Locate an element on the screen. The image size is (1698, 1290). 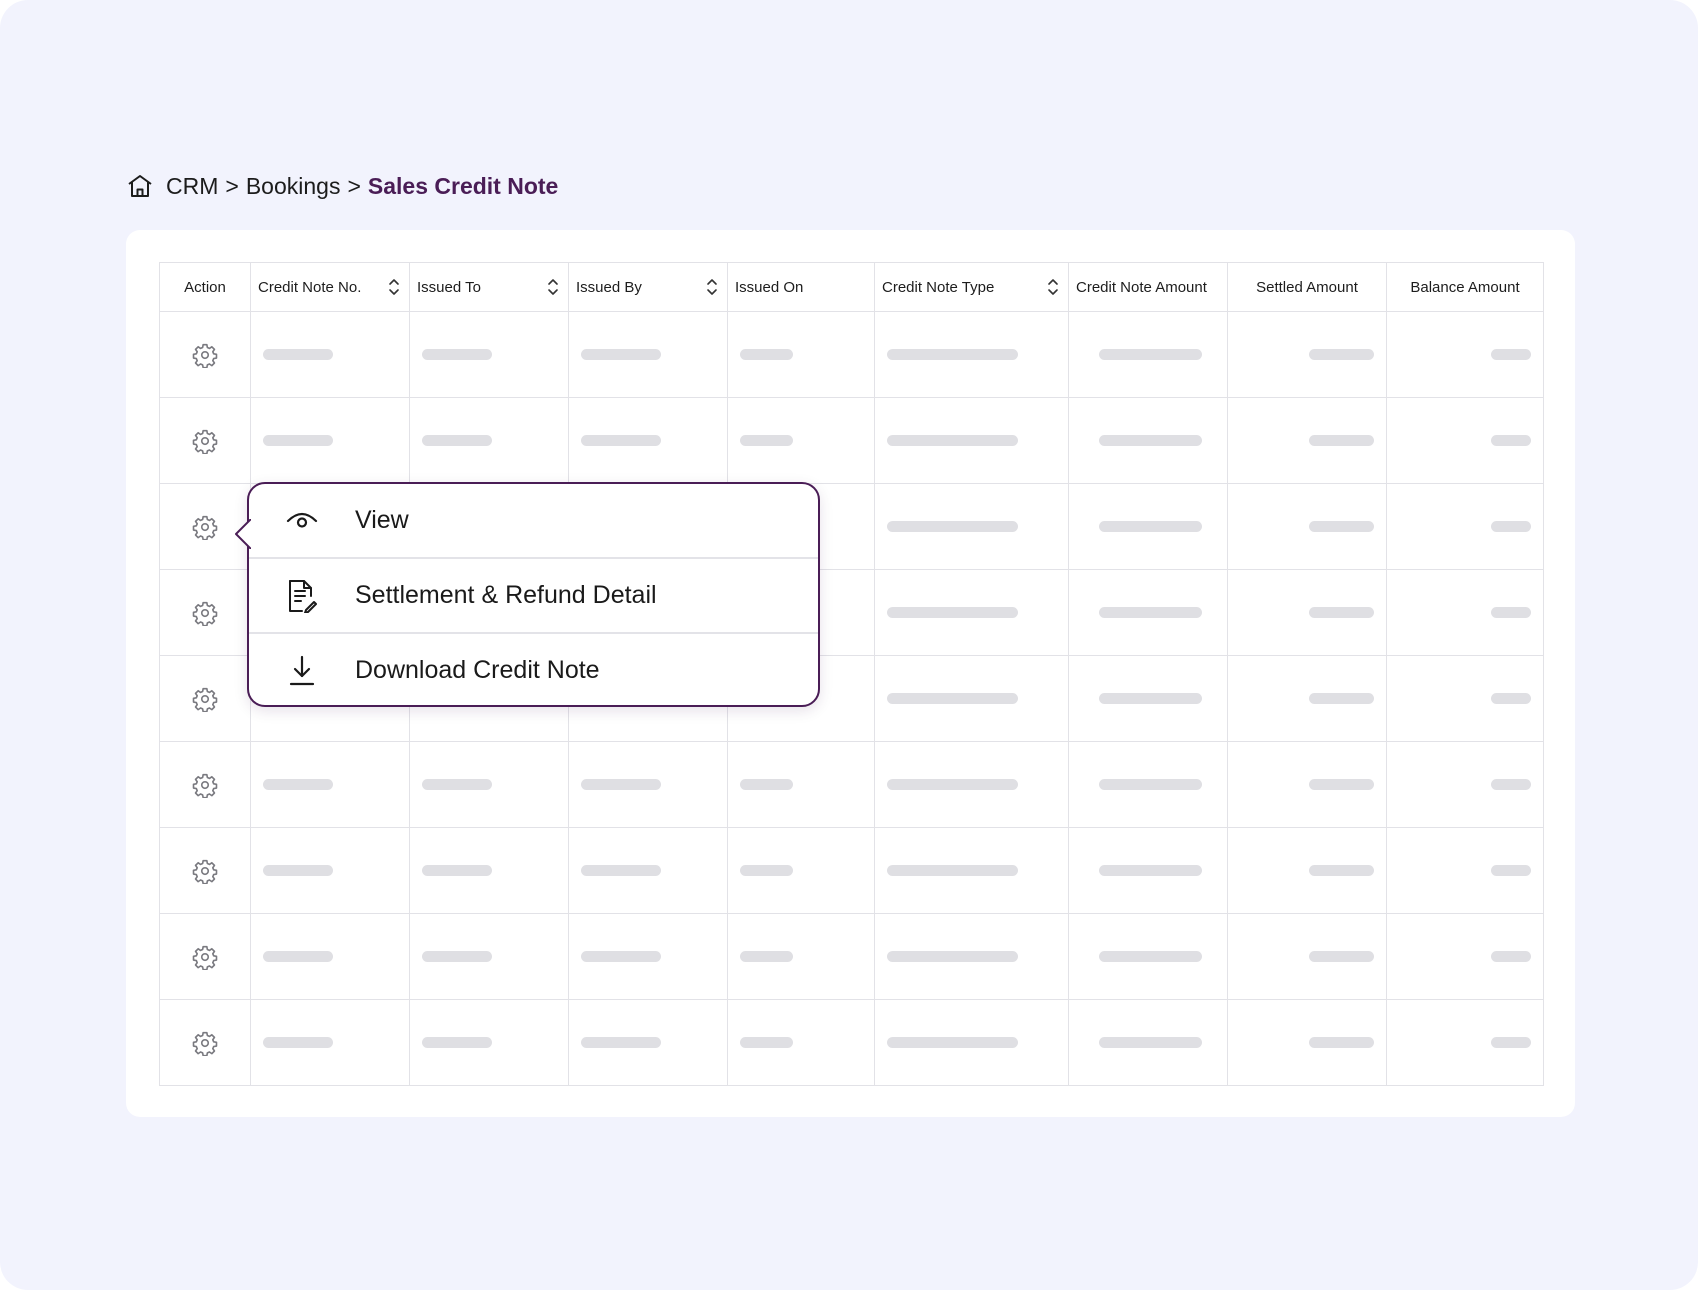
menu-item-settlement-refund-detail: Settlement & Refund Detail is located at coordinates (533, 596).